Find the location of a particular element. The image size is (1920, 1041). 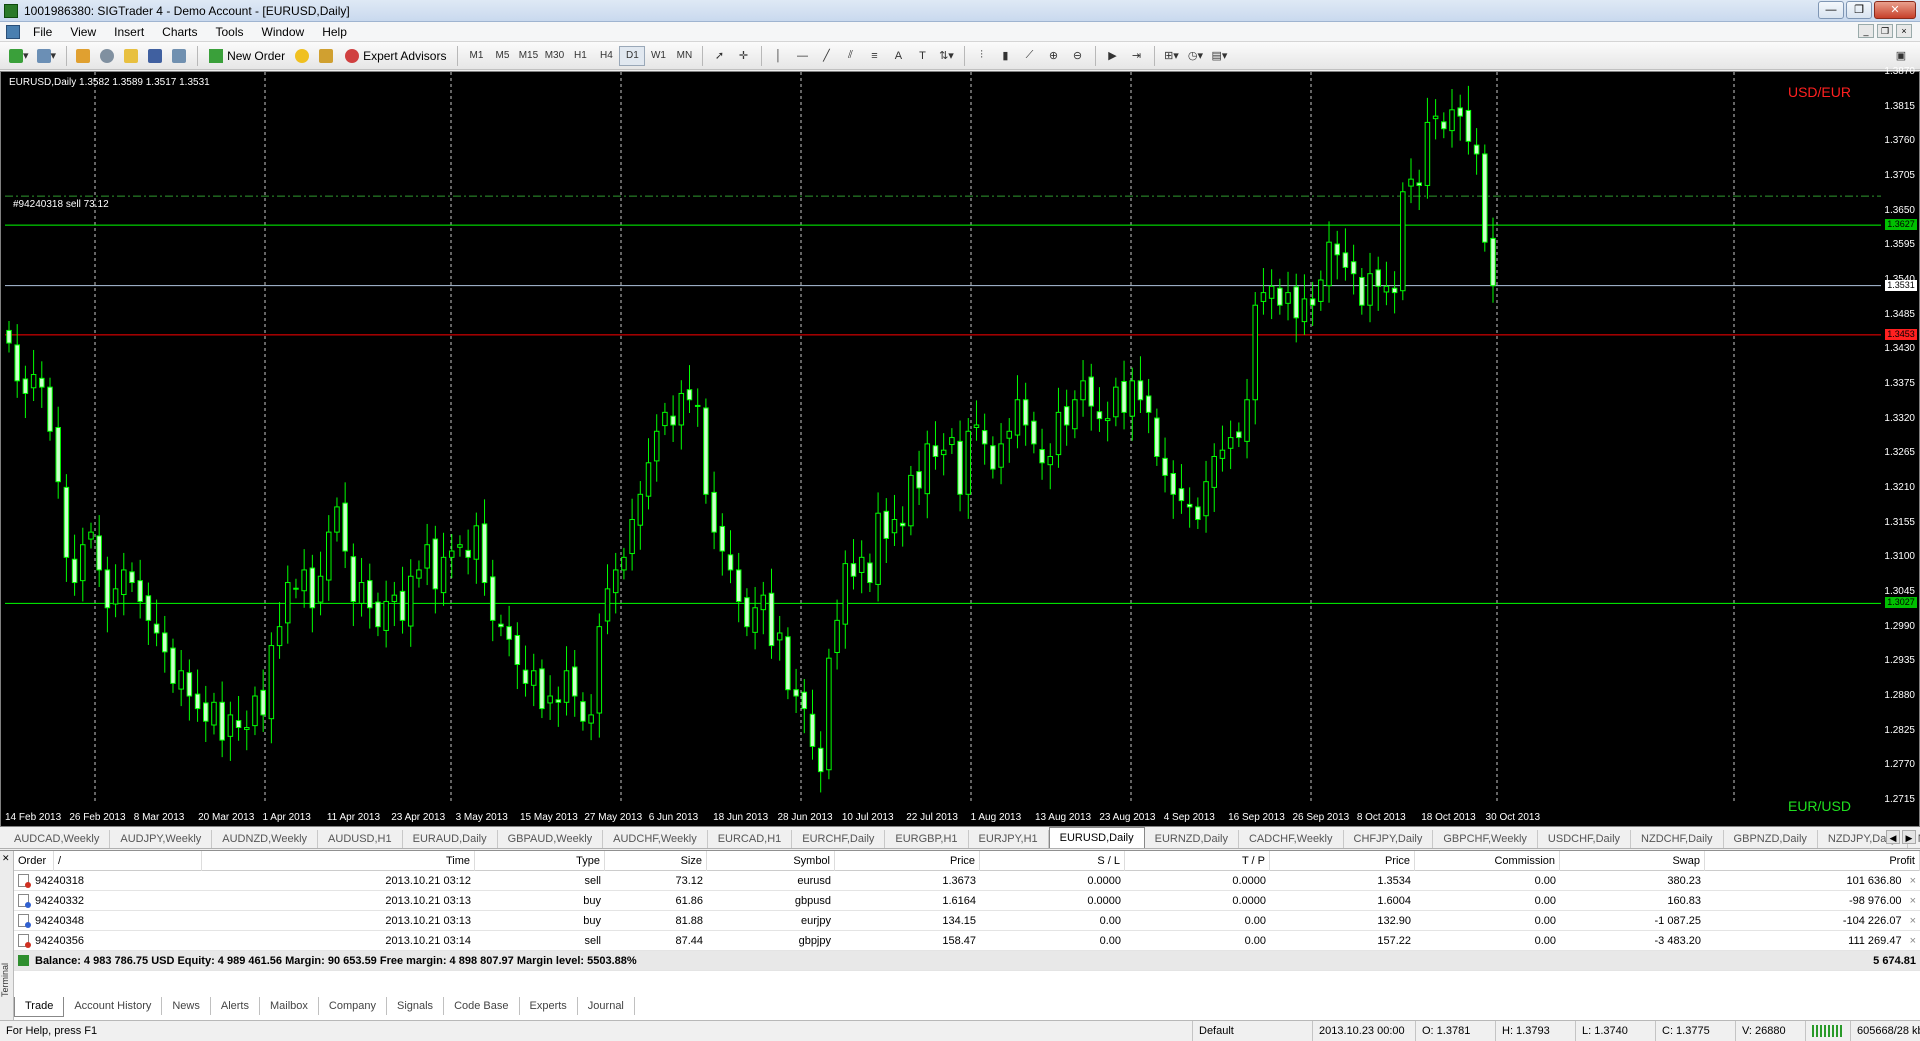

terminal-tab: Experts is located at coordinates (549, 1006).